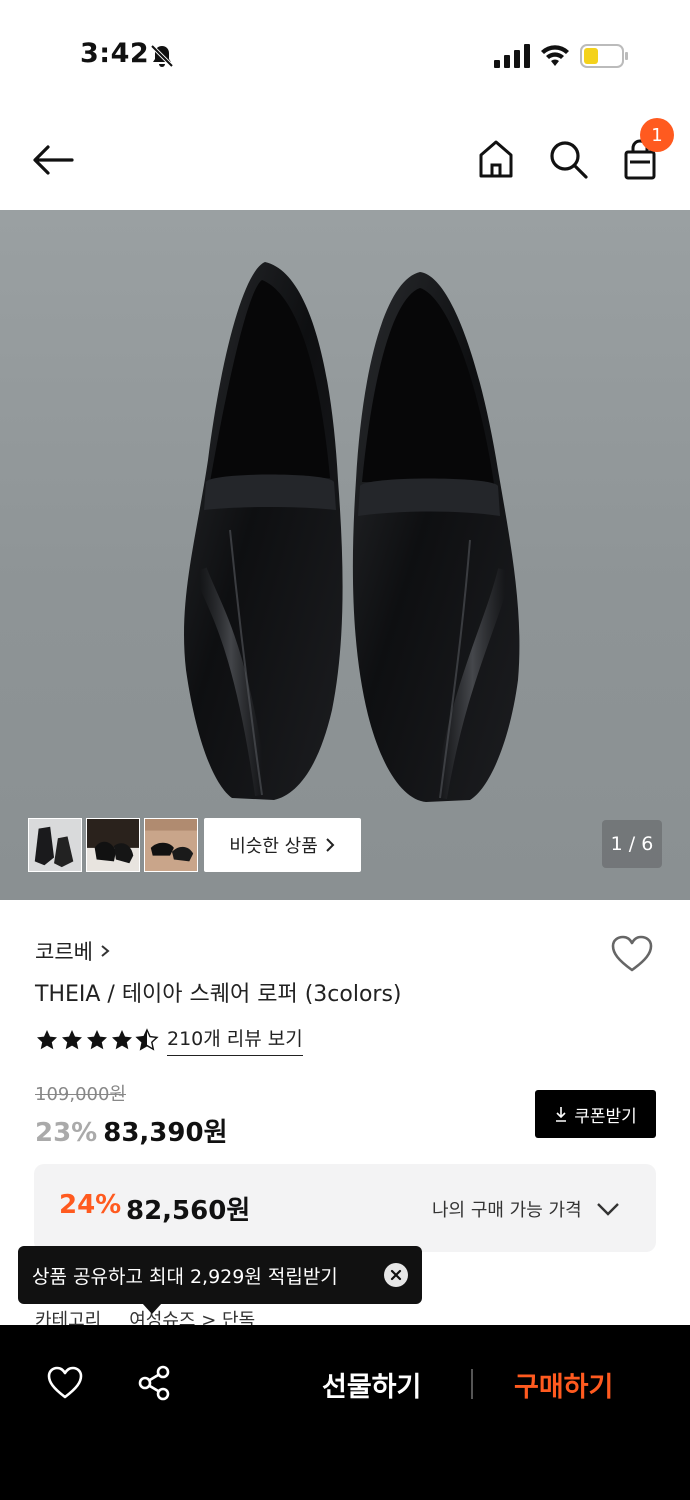 The width and height of the screenshot is (690, 1500). I want to click on share-reward-tooltip: 상품 공유하고 최대 2,929원 적립받기, so click(220, 1280).